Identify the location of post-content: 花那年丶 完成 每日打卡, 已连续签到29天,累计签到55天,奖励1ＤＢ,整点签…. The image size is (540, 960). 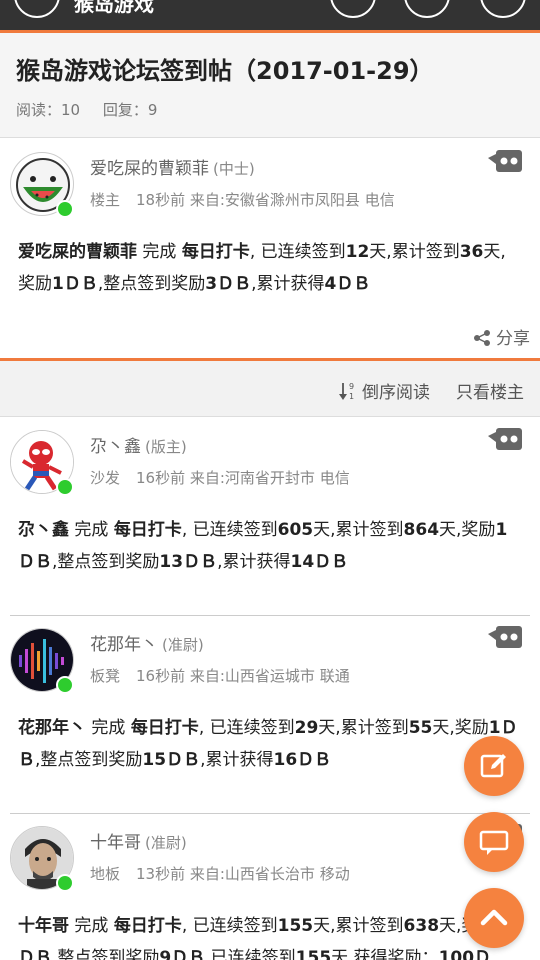
(268, 744).